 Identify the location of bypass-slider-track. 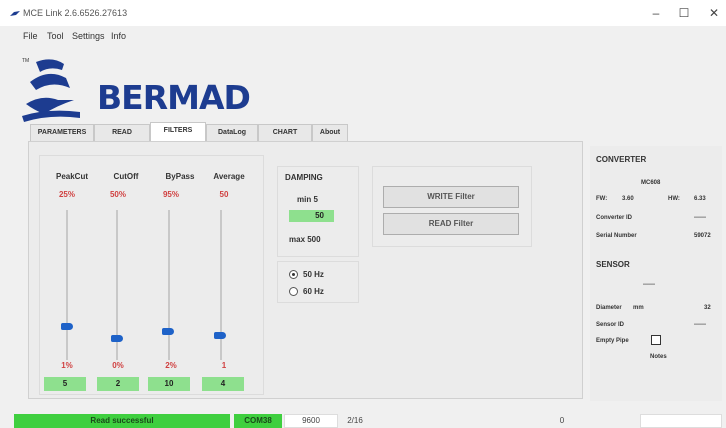
(169, 285).